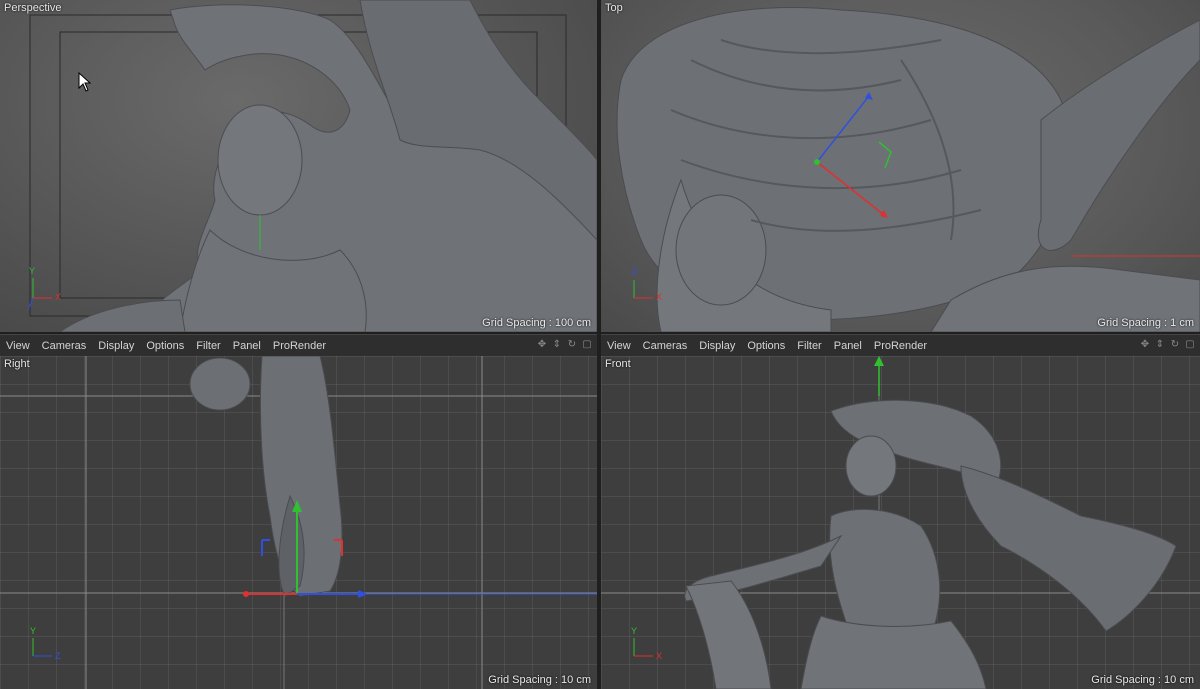 The image size is (1200, 689). Describe the element at coordinates (17, 364) in the screenshot. I see `viewport-title: Right` at that location.